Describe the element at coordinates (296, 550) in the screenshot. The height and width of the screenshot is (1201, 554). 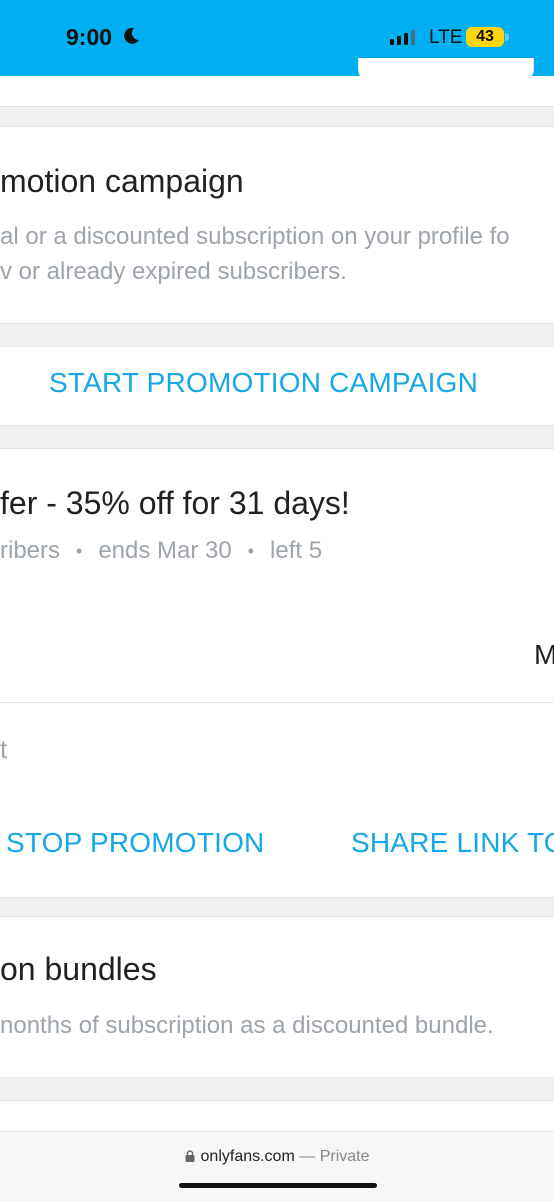
I see `offer-left: left 5` at that location.